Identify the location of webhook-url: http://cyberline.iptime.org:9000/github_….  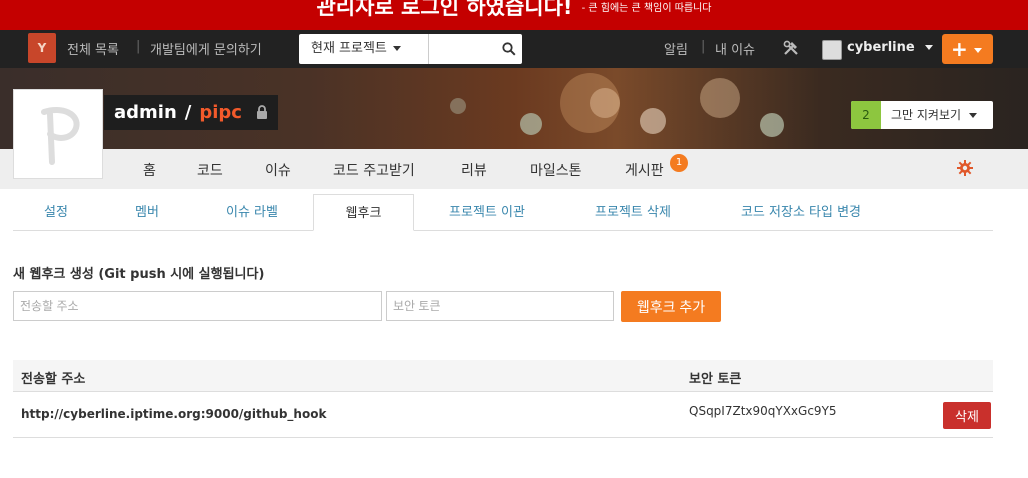
(174, 414).